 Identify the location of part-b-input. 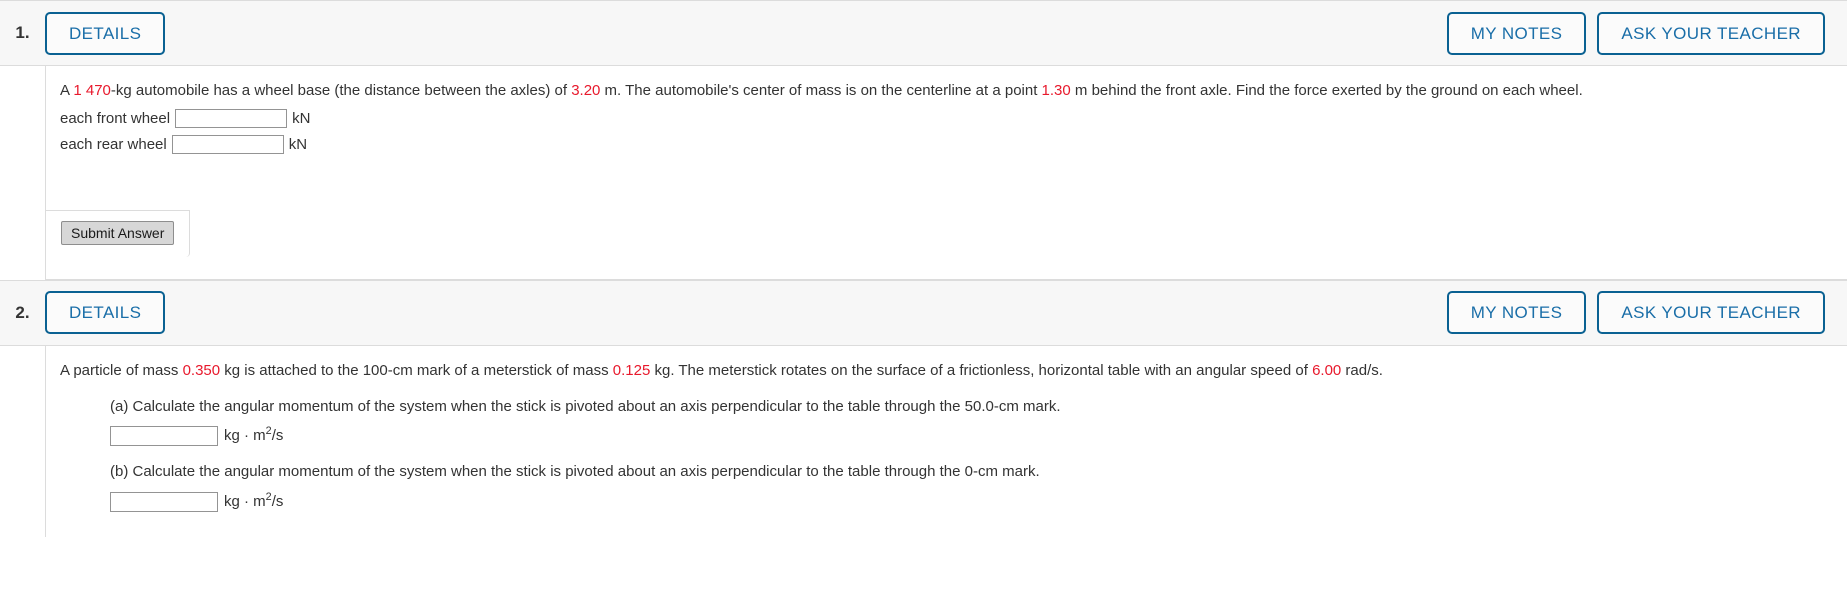
(164, 501).